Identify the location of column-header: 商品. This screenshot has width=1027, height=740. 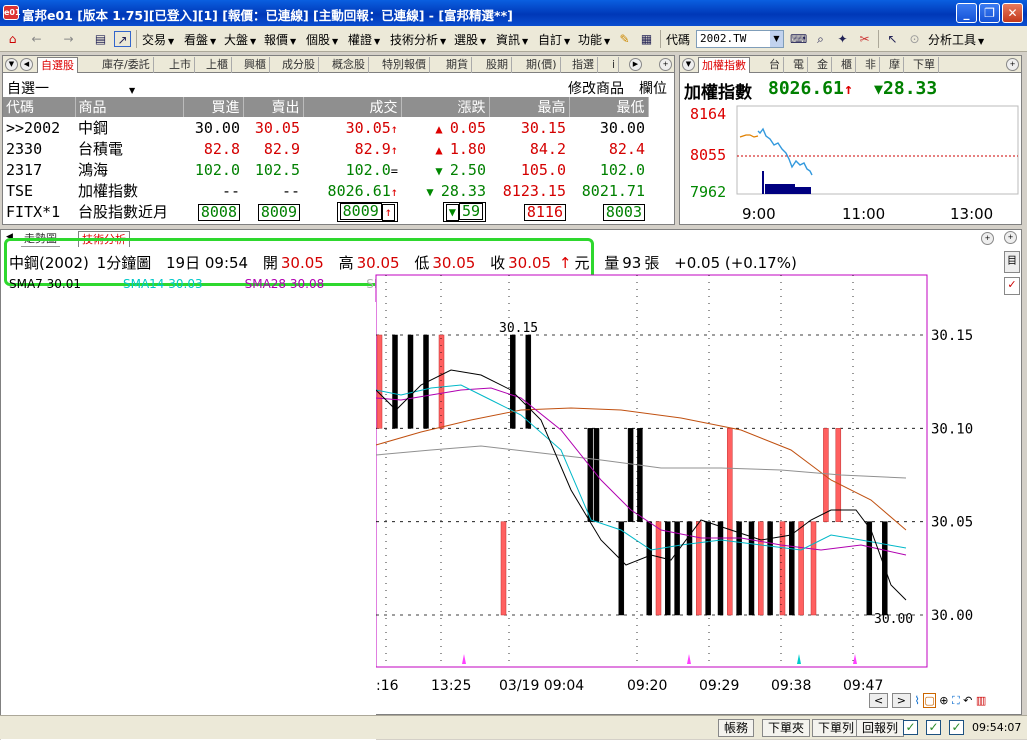
(129, 107).